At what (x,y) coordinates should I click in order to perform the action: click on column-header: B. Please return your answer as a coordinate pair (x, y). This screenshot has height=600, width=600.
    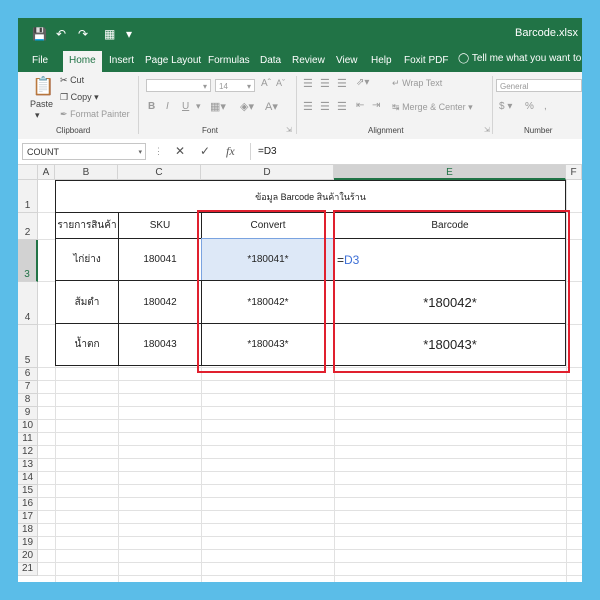
    Looking at the image, I should click on (86, 172).